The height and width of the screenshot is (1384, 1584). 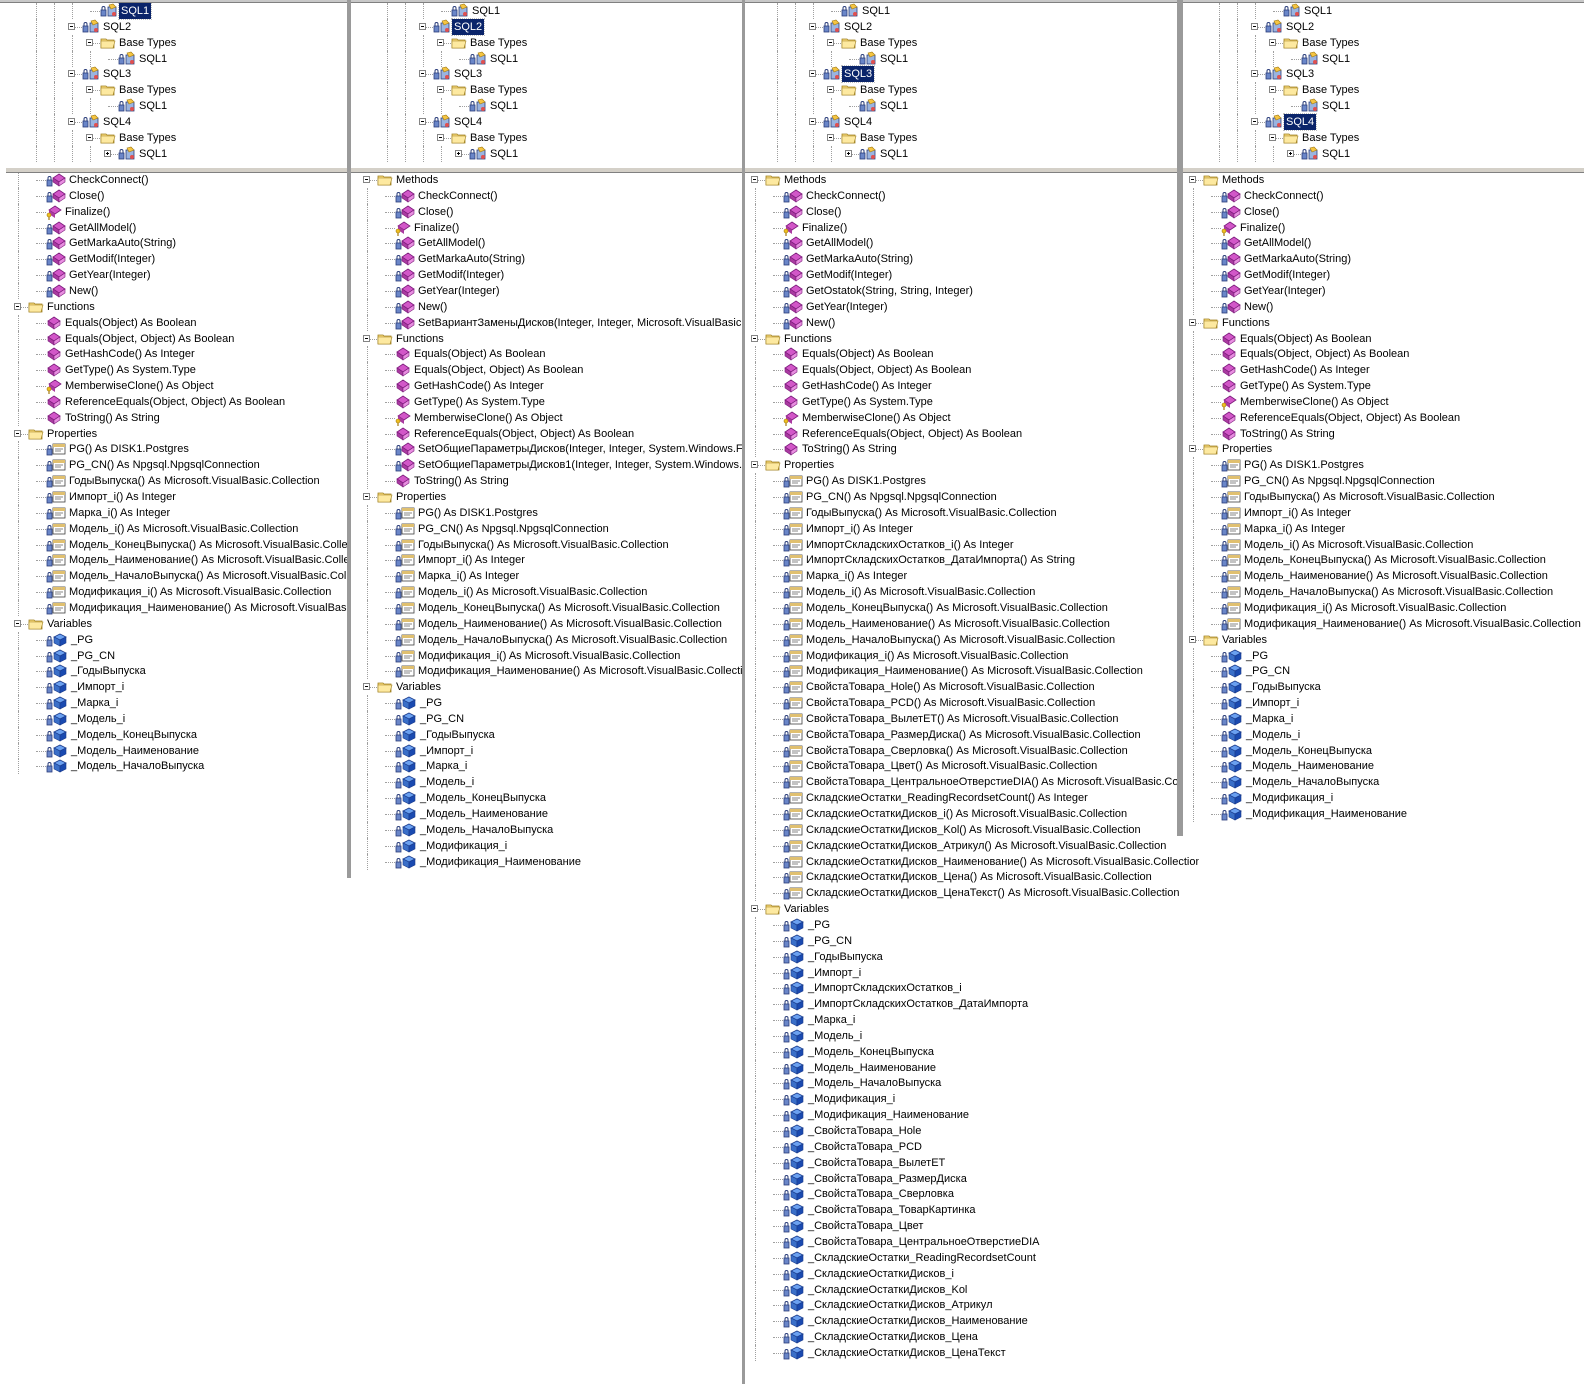 I want to click on tree-group-methods: Methods, so click(x=546, y=180).